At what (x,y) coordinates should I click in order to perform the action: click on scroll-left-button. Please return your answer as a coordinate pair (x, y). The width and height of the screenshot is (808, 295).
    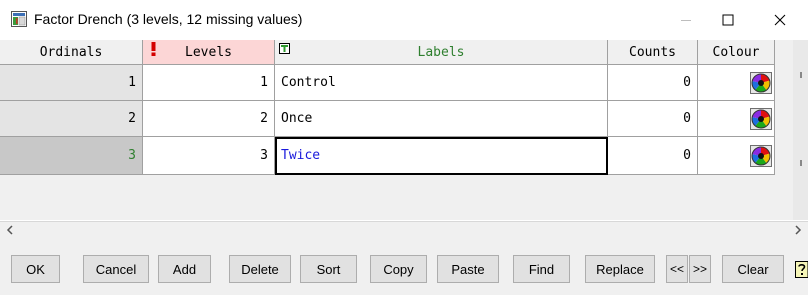
    Looking at the image, I should click on (10, 230).